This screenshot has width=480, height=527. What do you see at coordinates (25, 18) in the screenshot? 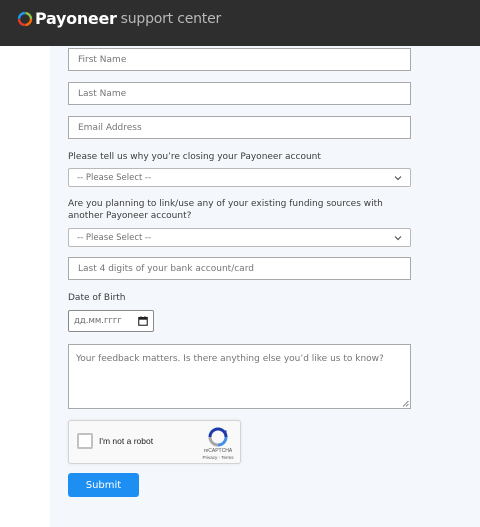
I see `payoneer-ring-icon` at bounding box center [25, 18].